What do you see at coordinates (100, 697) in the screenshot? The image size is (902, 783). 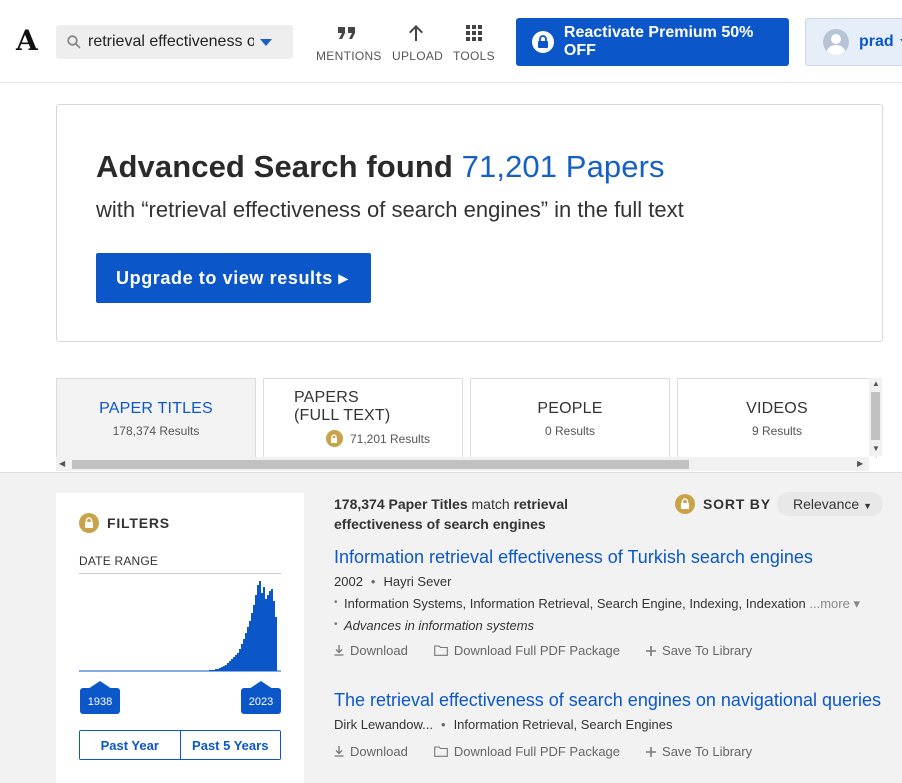 I see `date-range-start-handle: 1938` at bounding box center [100, 697].